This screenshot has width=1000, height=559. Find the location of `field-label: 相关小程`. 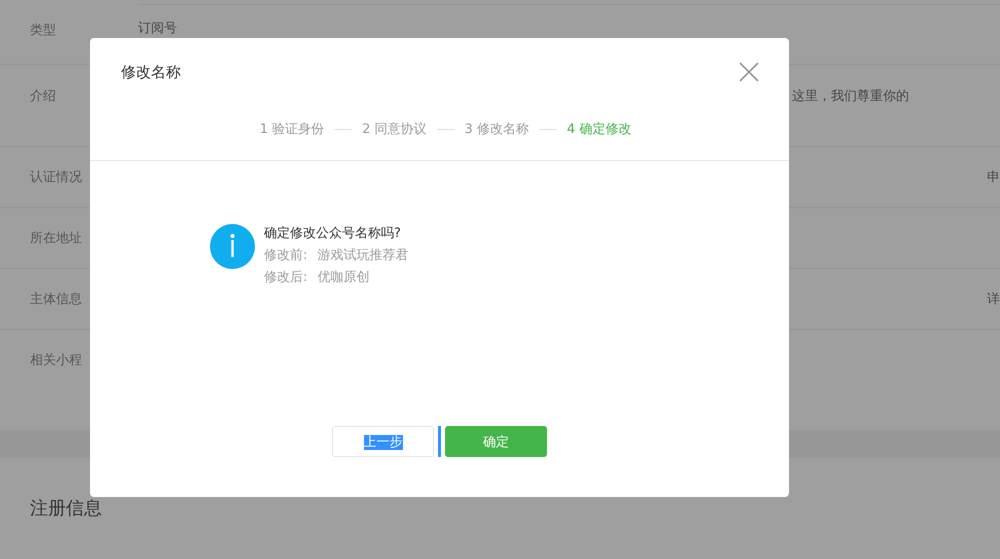

field-label: 相关小程 is located at coordinates (56, 360).